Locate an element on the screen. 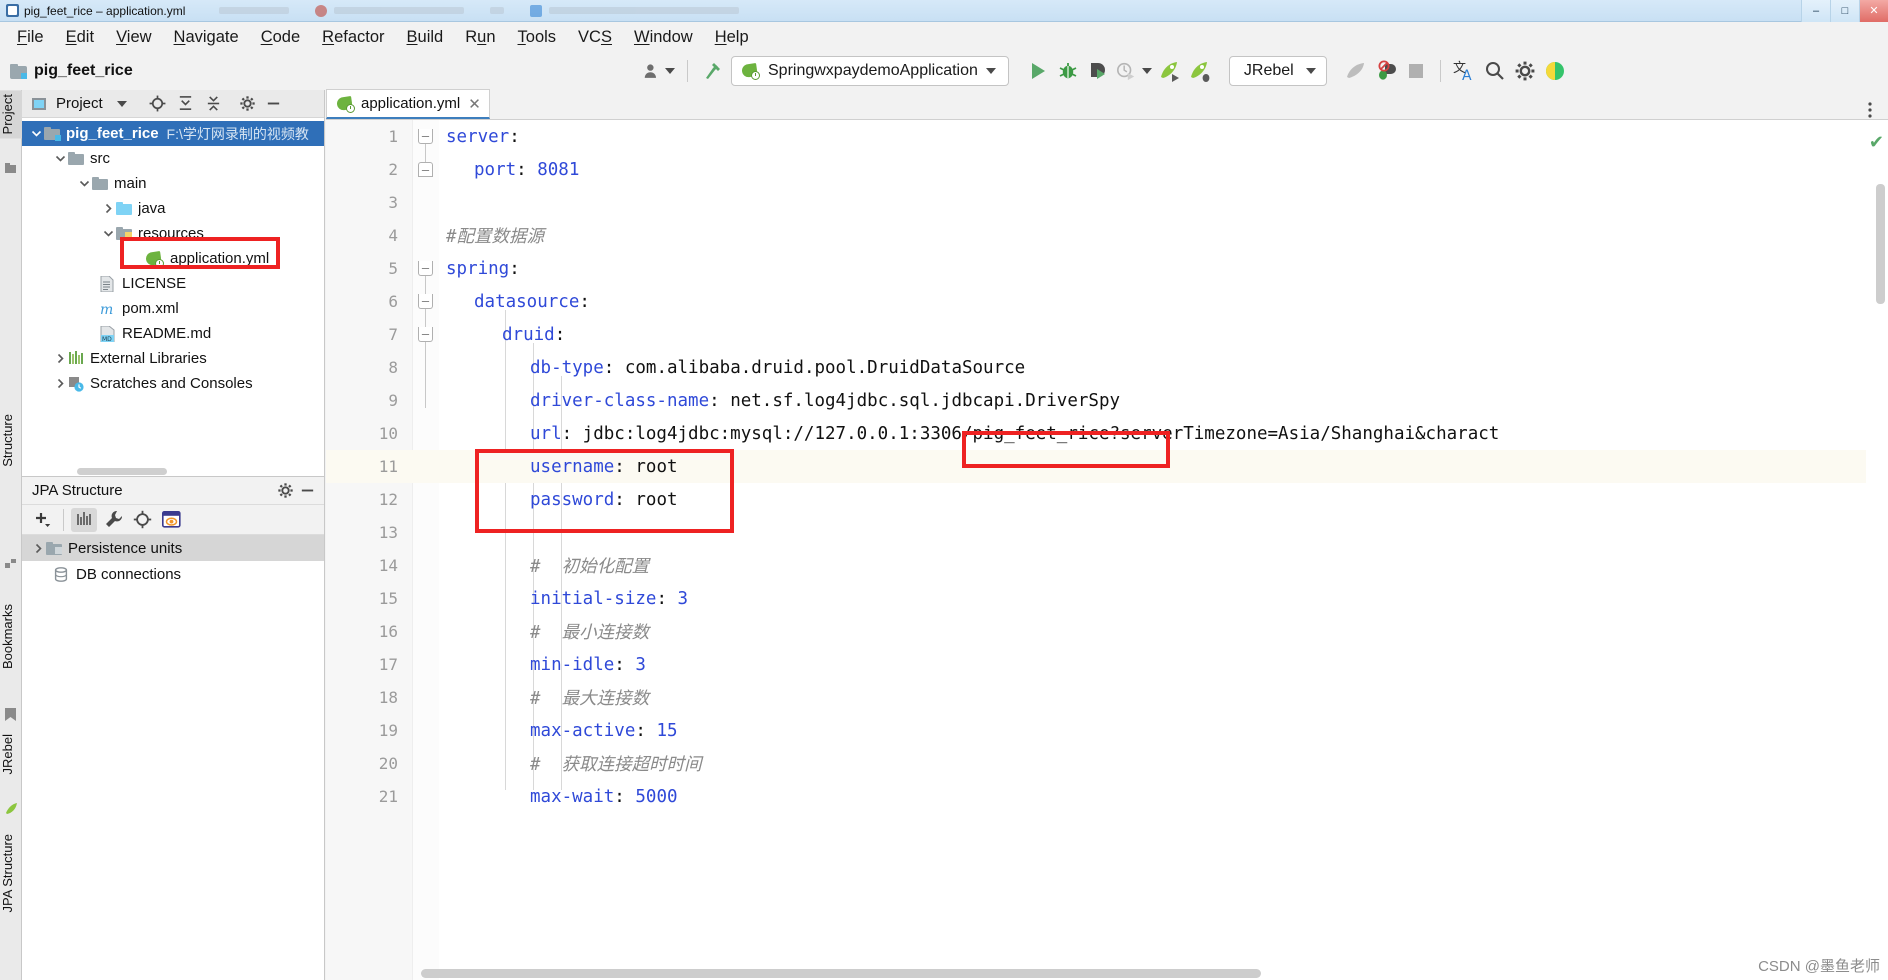 Image resolution: width=1888 pixels, height=980 pixels. chart-icon is located at coordinates (84, 519).